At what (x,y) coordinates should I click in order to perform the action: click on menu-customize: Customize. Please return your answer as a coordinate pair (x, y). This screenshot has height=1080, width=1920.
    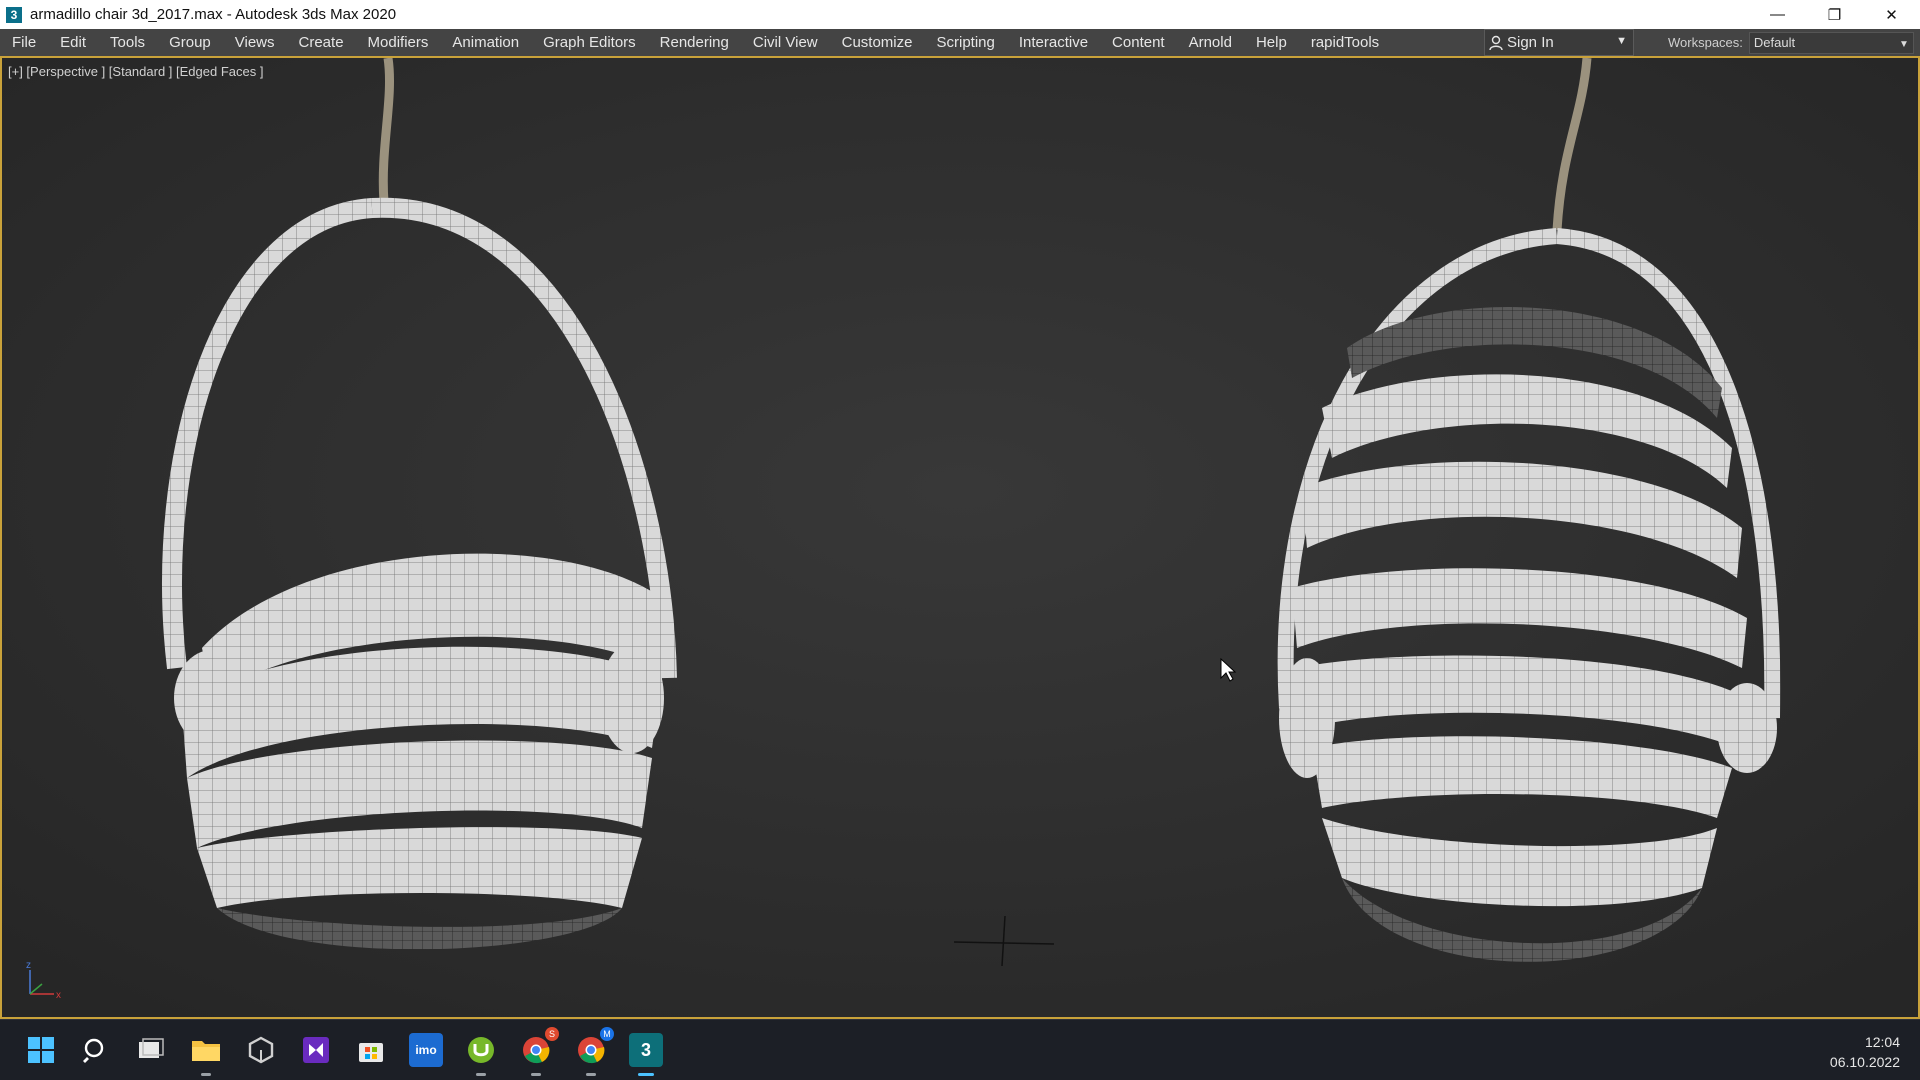
    Looking at the image, I should click on (877, 42).